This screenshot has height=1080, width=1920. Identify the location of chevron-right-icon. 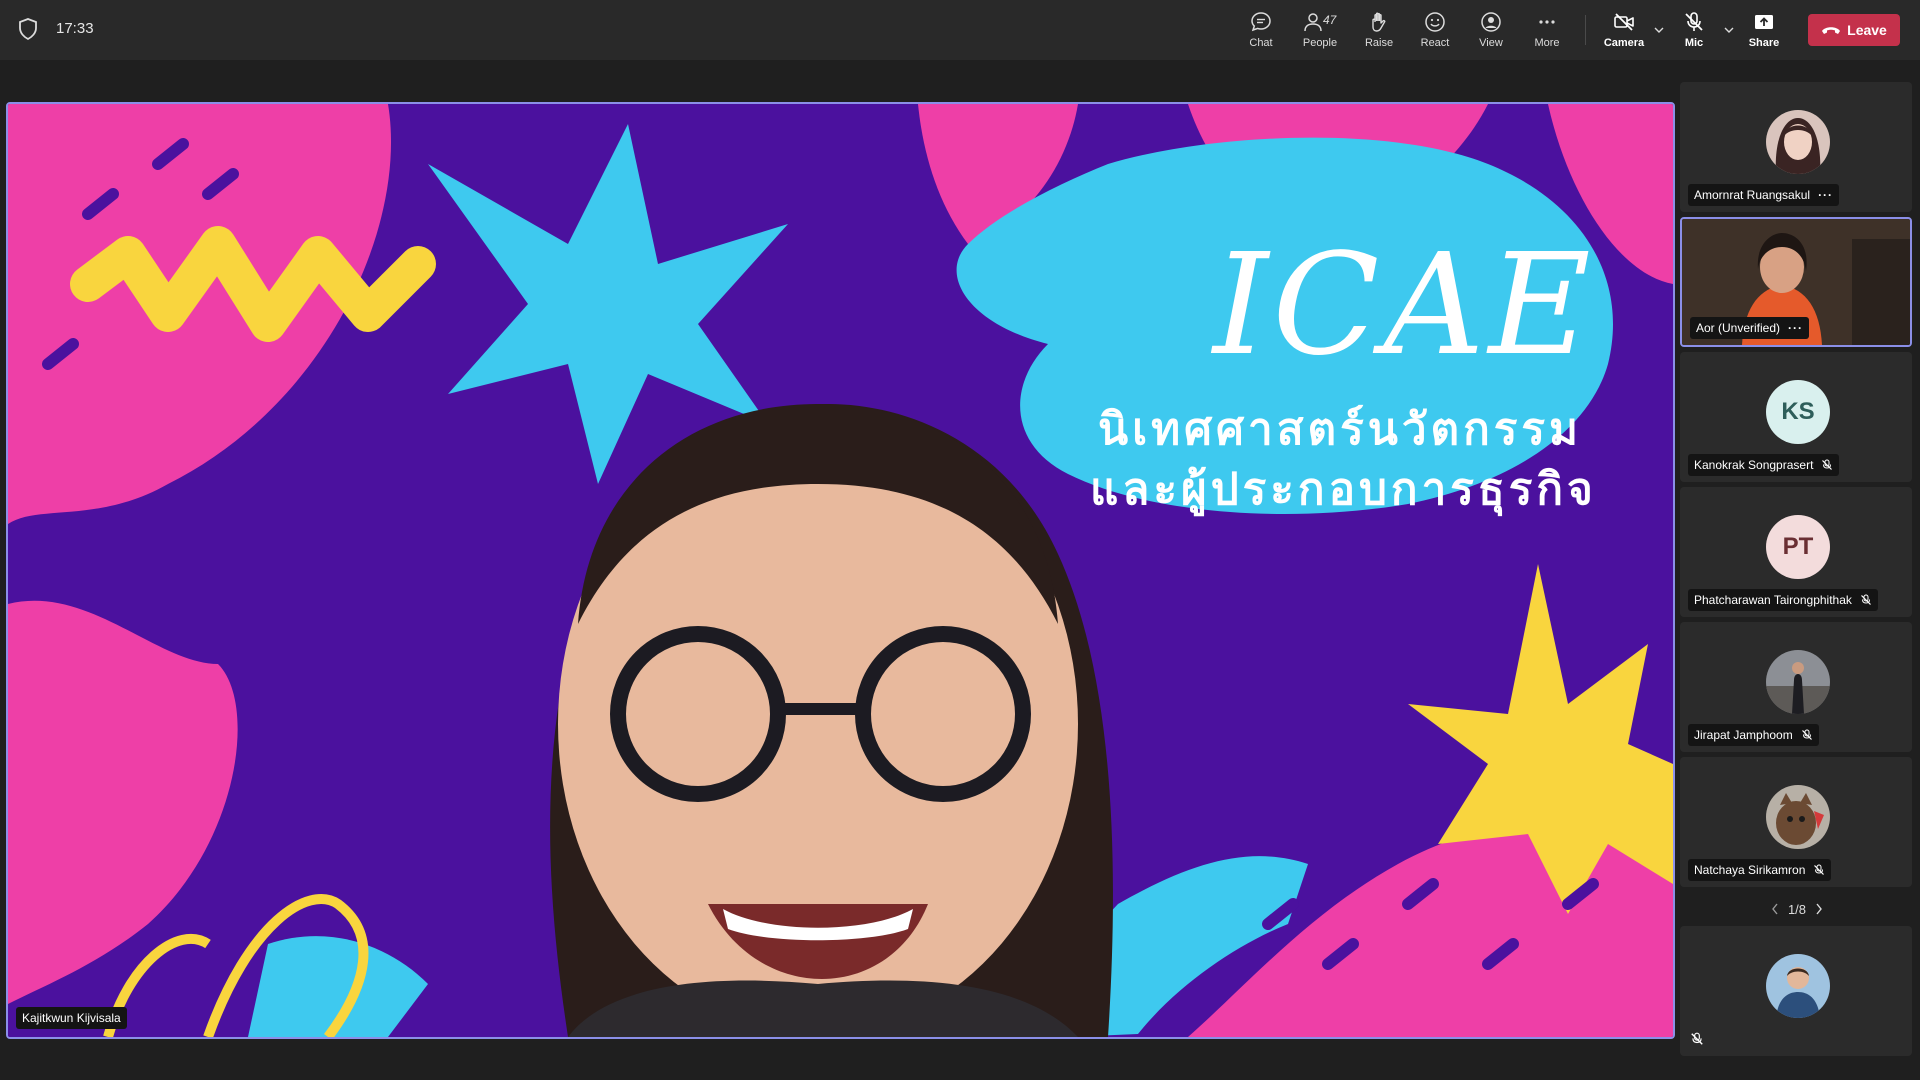
(1819, 909).